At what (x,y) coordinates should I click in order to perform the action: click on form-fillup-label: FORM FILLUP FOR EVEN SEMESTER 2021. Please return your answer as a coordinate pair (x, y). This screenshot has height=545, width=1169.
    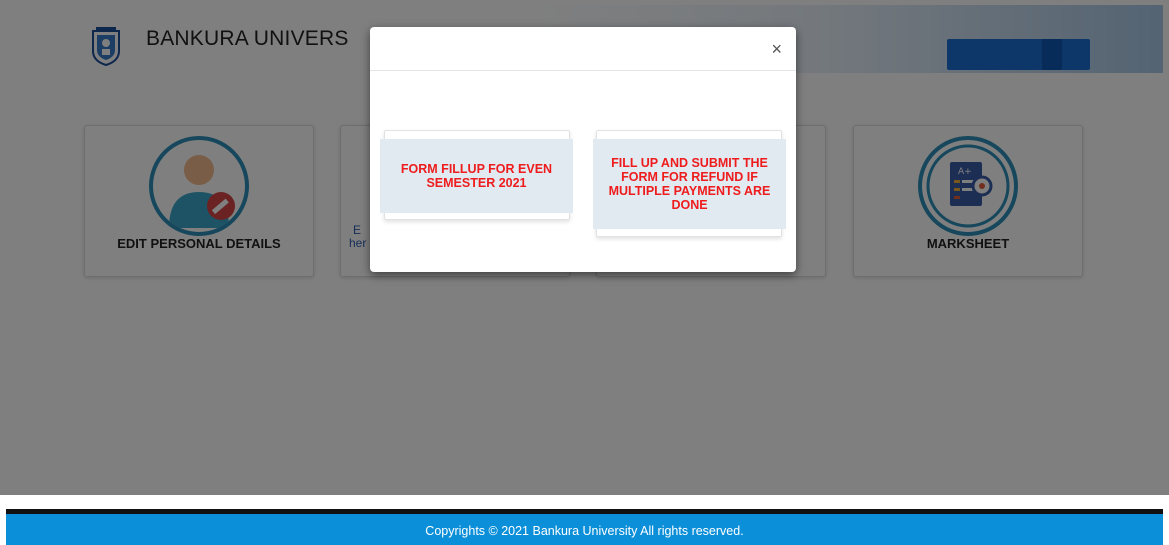
    Looking at the image, I should click on (476, 176).